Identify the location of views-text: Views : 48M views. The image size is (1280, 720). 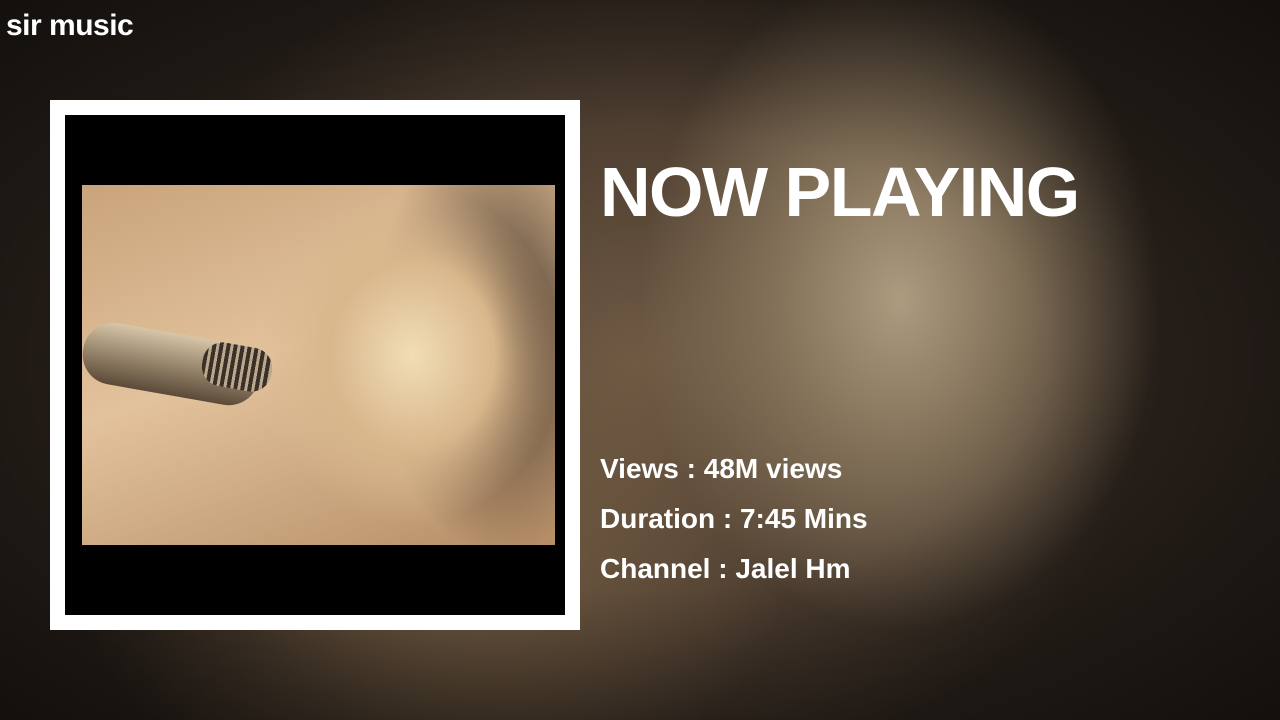
(721, 468).